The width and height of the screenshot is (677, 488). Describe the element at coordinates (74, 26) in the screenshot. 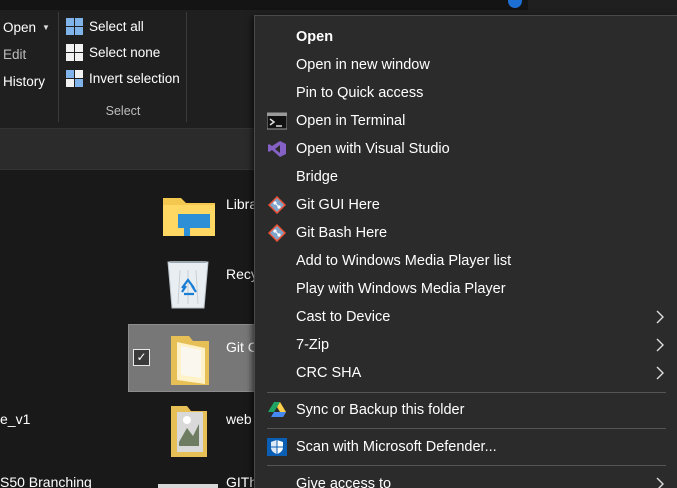

I see `select-all-icon` at that location.